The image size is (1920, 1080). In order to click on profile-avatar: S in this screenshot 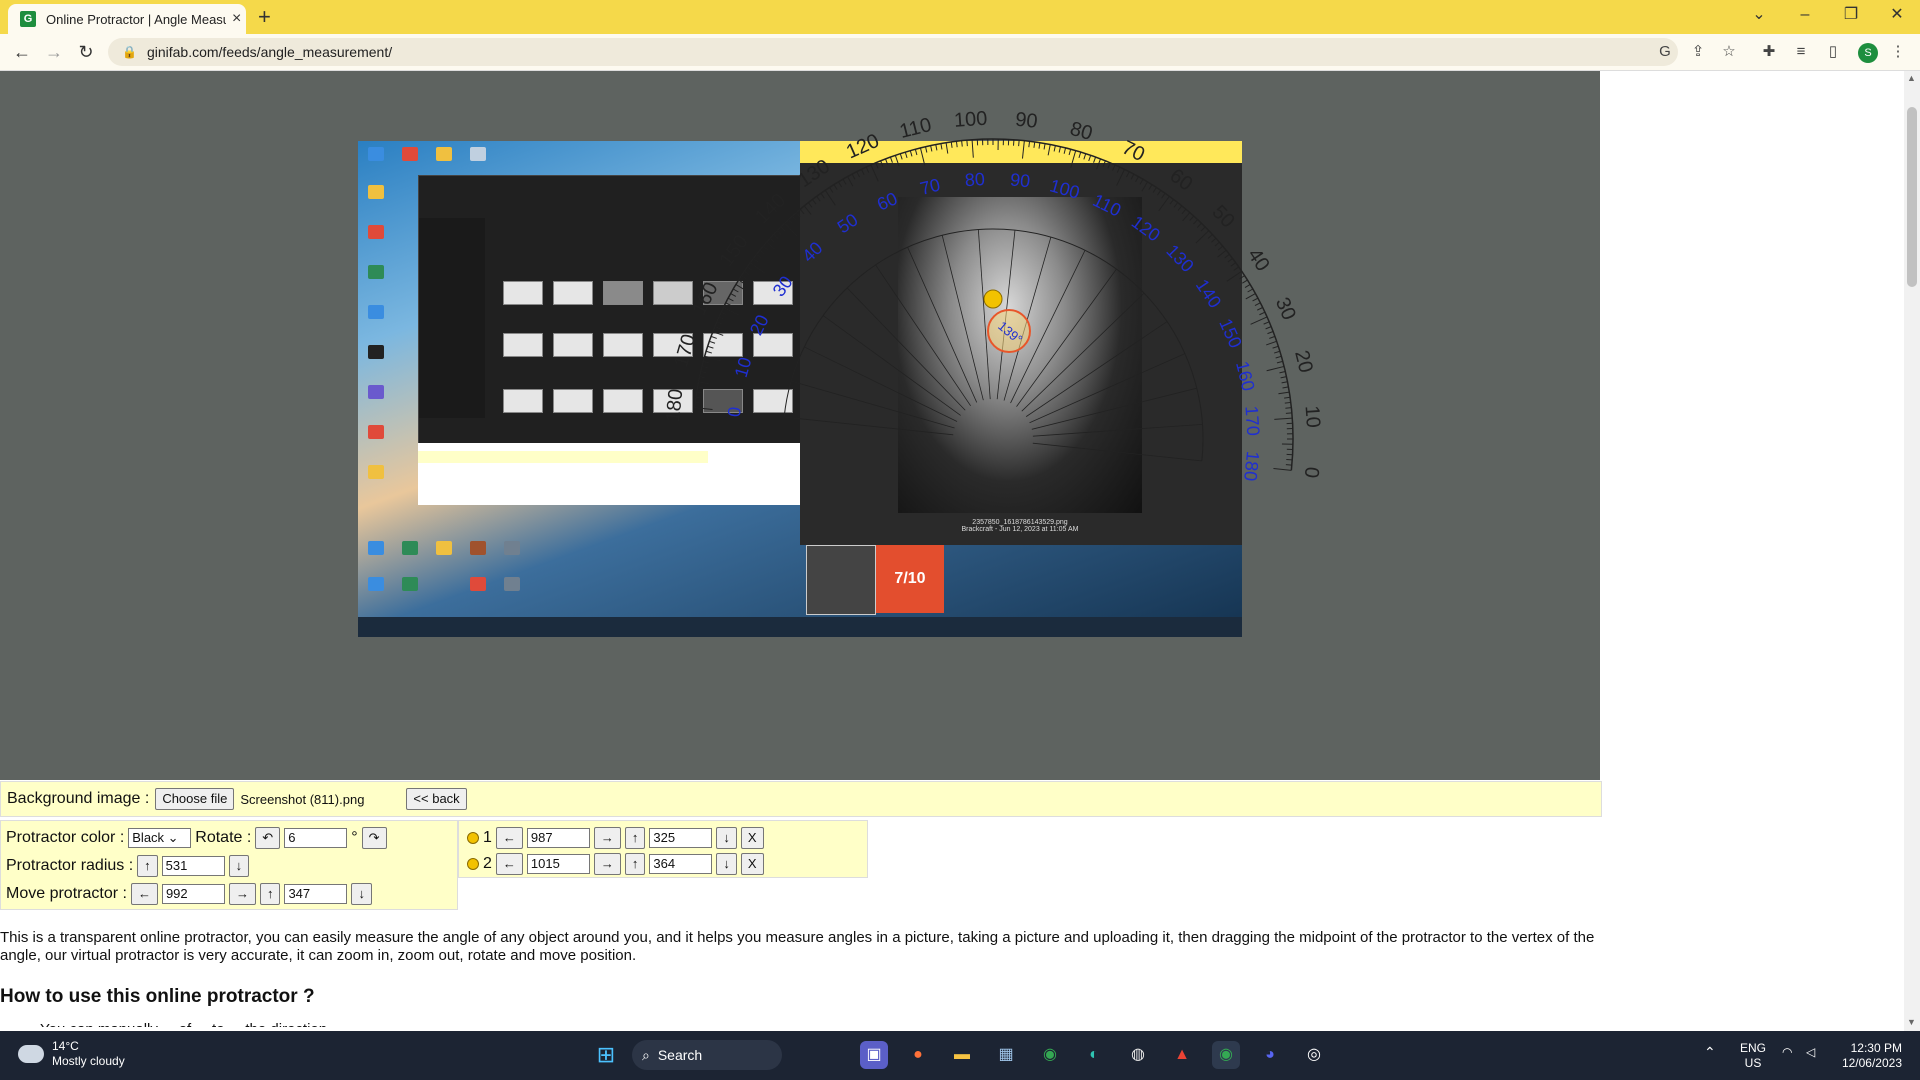, I will do `click(1868, 53)`.